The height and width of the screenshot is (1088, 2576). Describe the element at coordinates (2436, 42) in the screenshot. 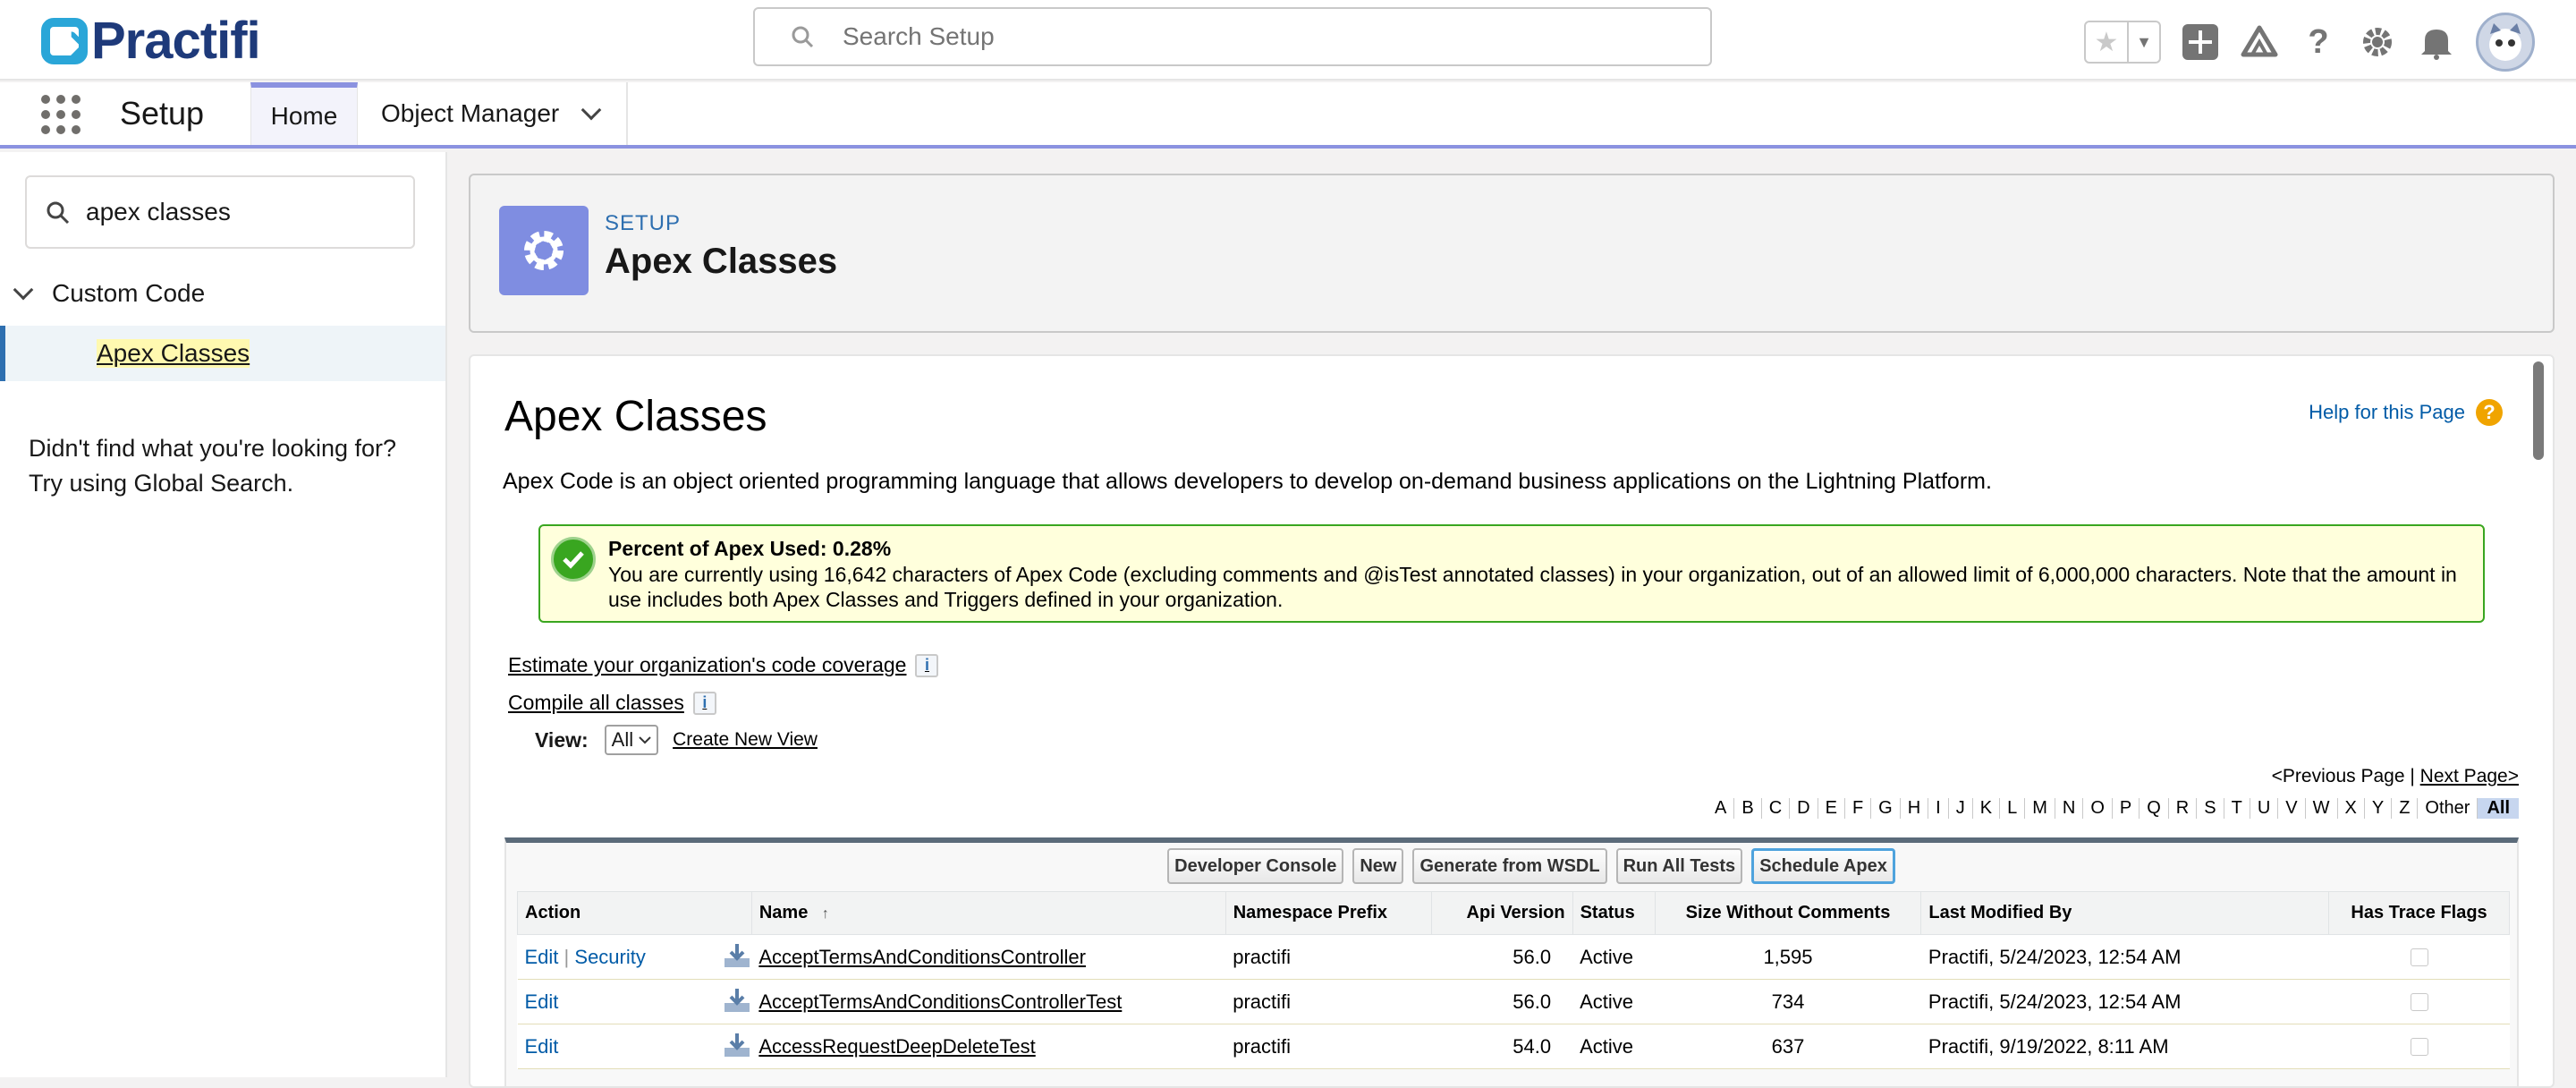

I see `bell-icon` at that location.